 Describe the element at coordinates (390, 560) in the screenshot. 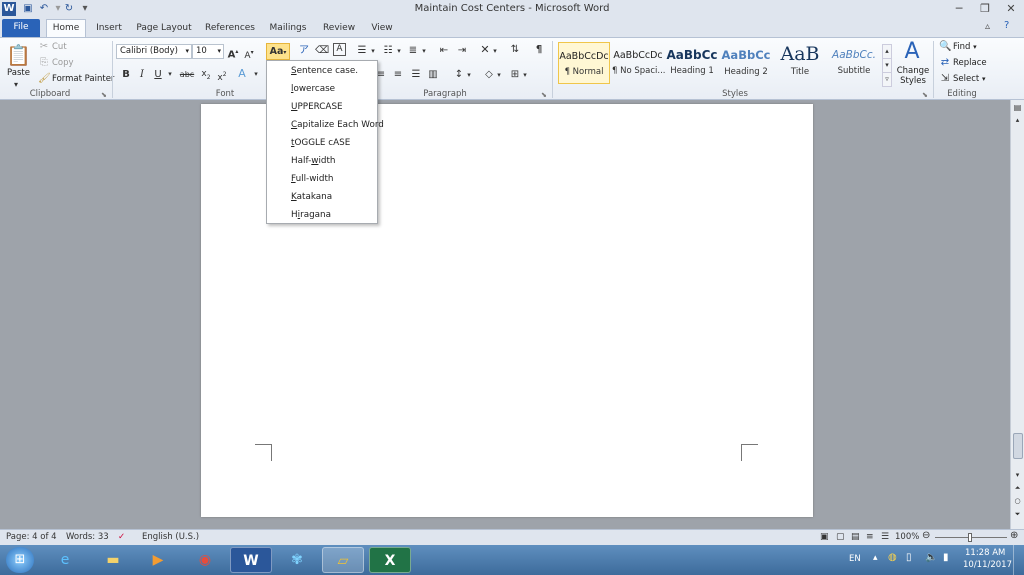

I see `excel-taskbar-icon: X` at that location.